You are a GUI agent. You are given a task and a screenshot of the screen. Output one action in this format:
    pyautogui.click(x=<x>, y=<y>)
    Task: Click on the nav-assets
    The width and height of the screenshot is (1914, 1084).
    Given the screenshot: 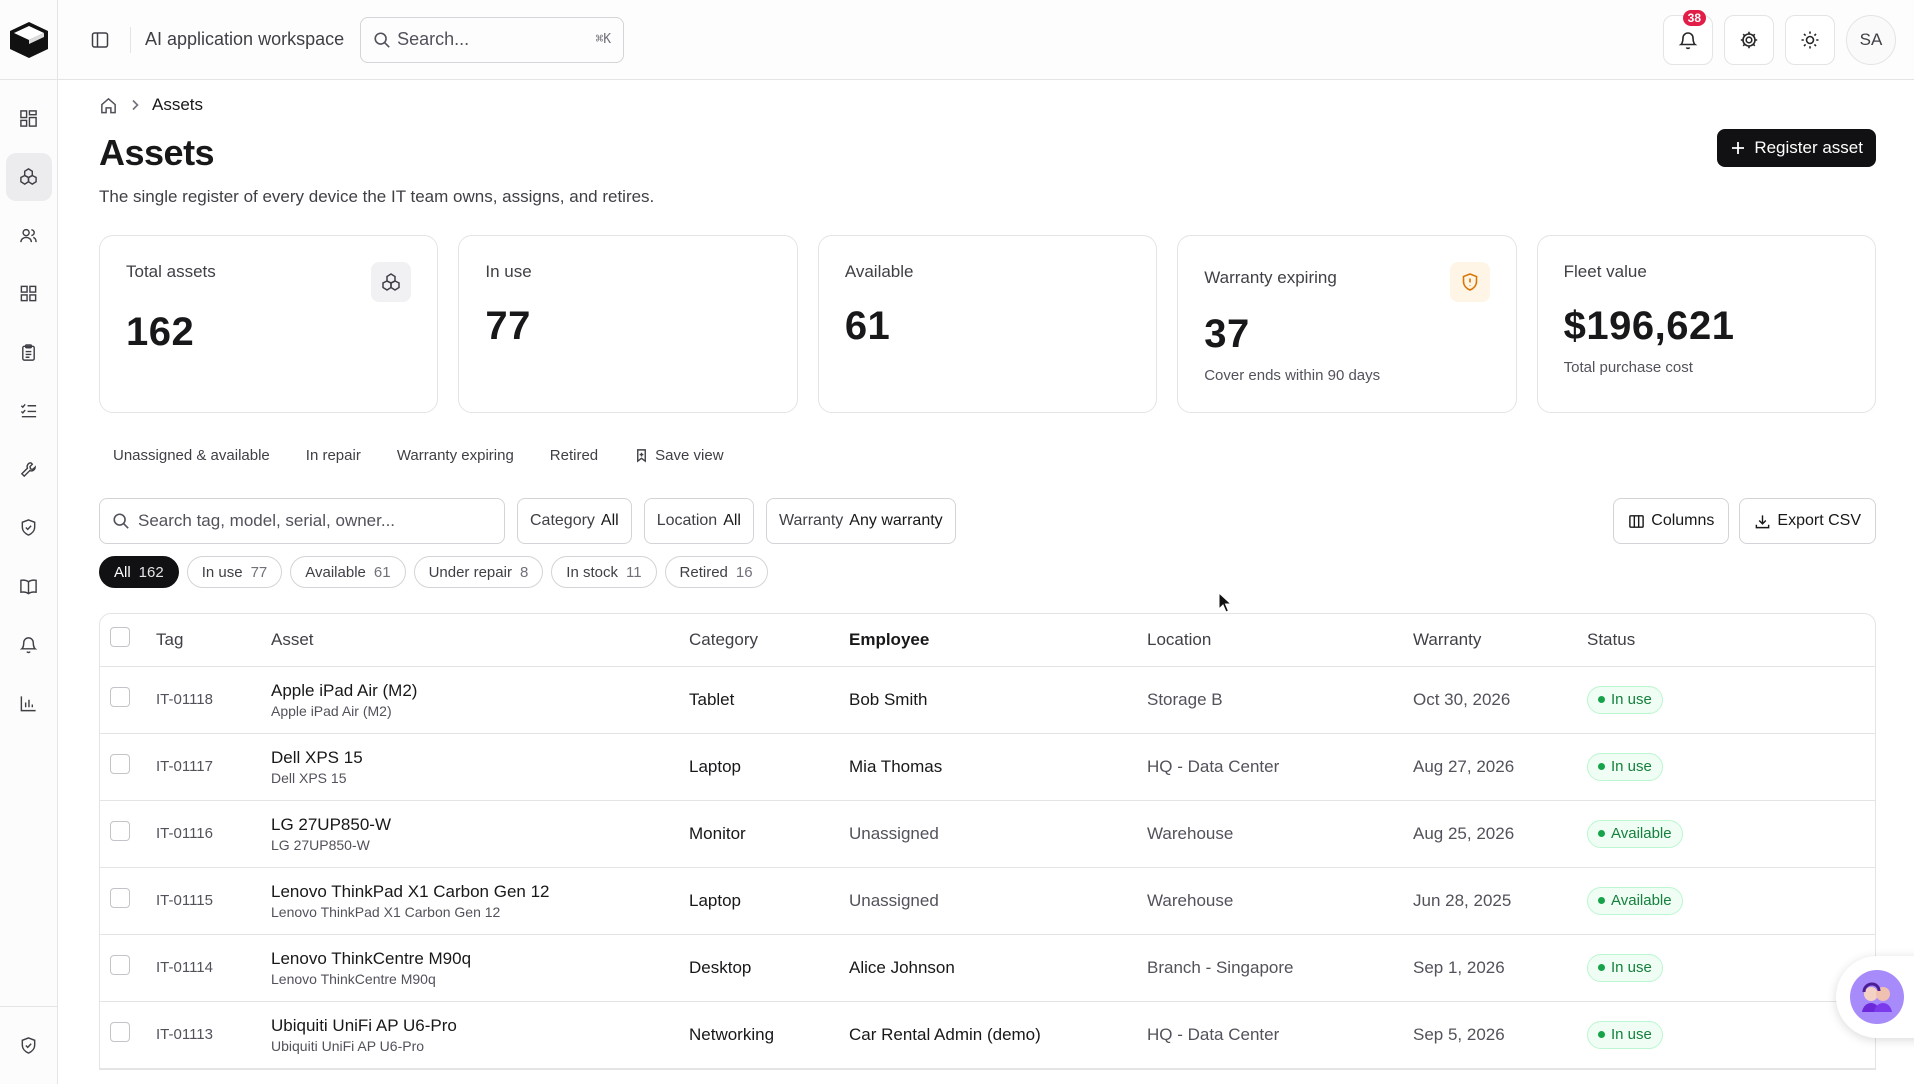 What is the action you would take?
    pyautogui.click(x=28, y=176)
    